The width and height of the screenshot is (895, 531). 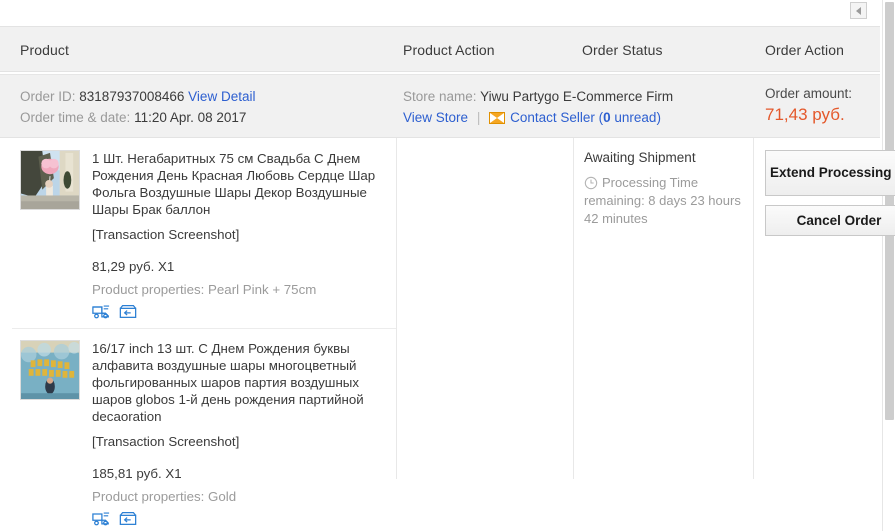 I want to click on column-header-product: Product, so click(x=44, y=50).